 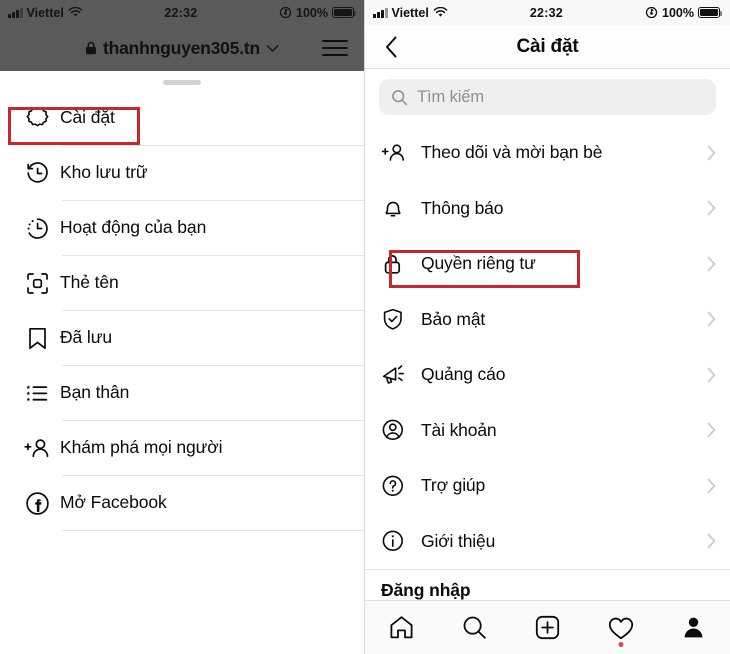 I want to click on info-circle-icon, so click(x=401, y=541).